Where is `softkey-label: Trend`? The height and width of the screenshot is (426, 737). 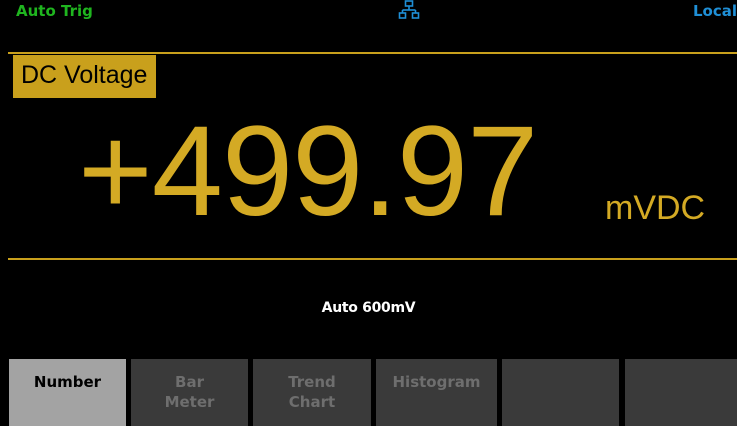 softkey-label: Trend is located at coordinates (312, 382).